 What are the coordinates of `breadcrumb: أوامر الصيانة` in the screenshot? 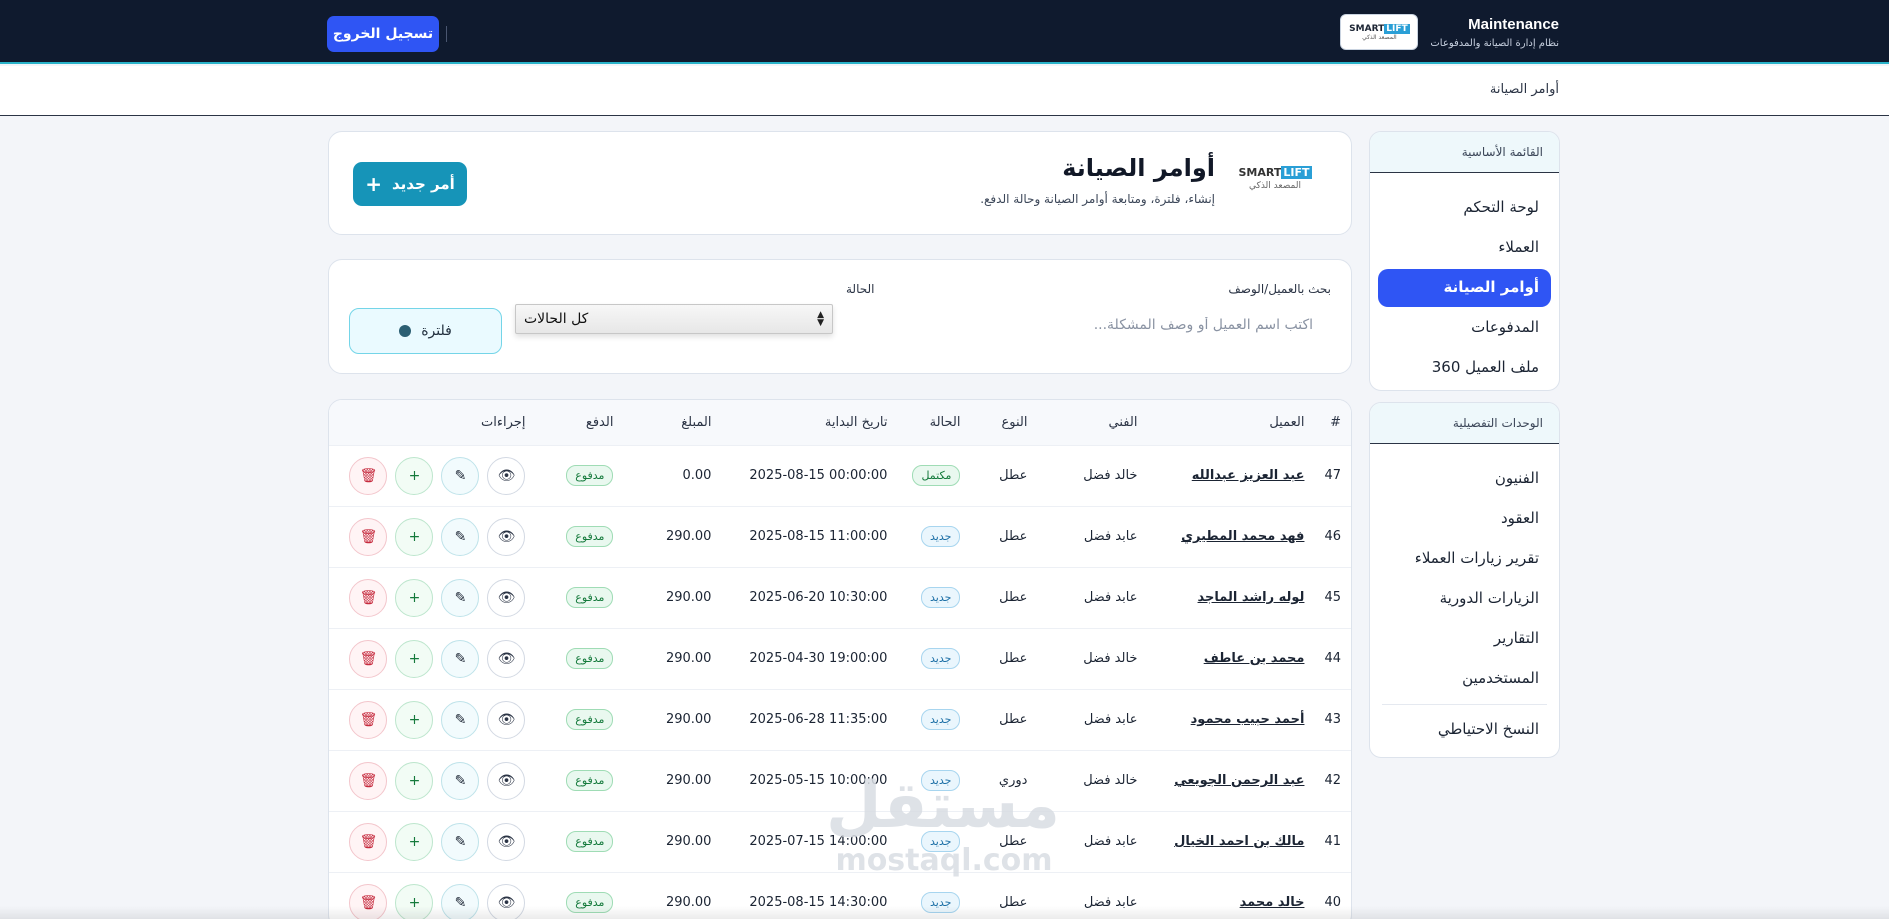 It's located at (1524, 89).